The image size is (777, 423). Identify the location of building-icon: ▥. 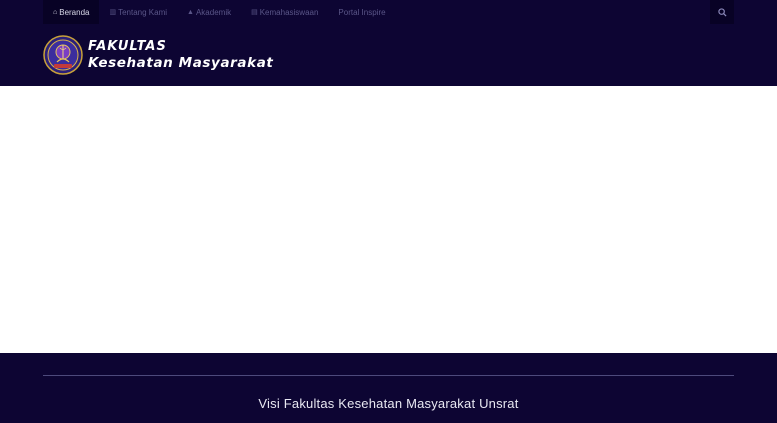
(113, 12).